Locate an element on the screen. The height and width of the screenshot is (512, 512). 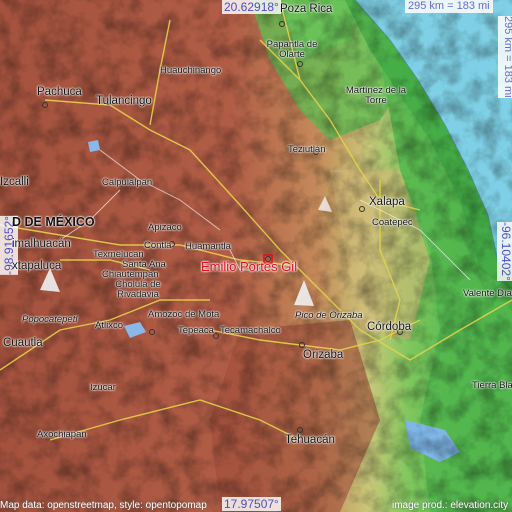
south-coordinate: 17.97507° is located at coordinates (251, 504).